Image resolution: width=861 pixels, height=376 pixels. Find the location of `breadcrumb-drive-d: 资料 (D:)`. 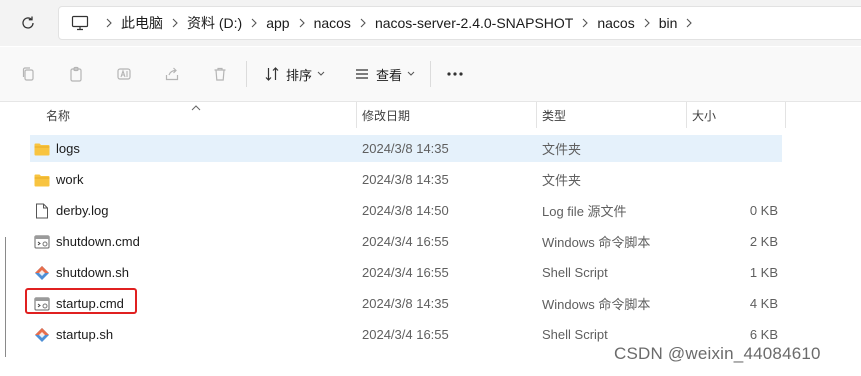

breadcrumb-drive-d: 资料 (D:) is located at coordinates (214, 23).